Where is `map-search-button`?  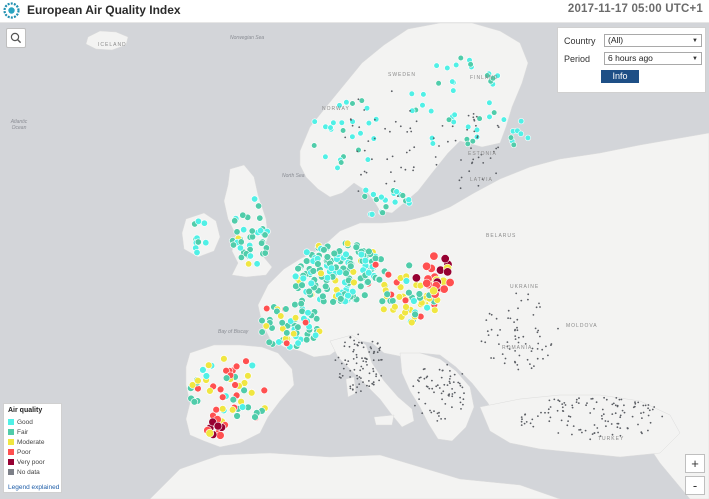 map-search-button is located at coordinates (16, 38).